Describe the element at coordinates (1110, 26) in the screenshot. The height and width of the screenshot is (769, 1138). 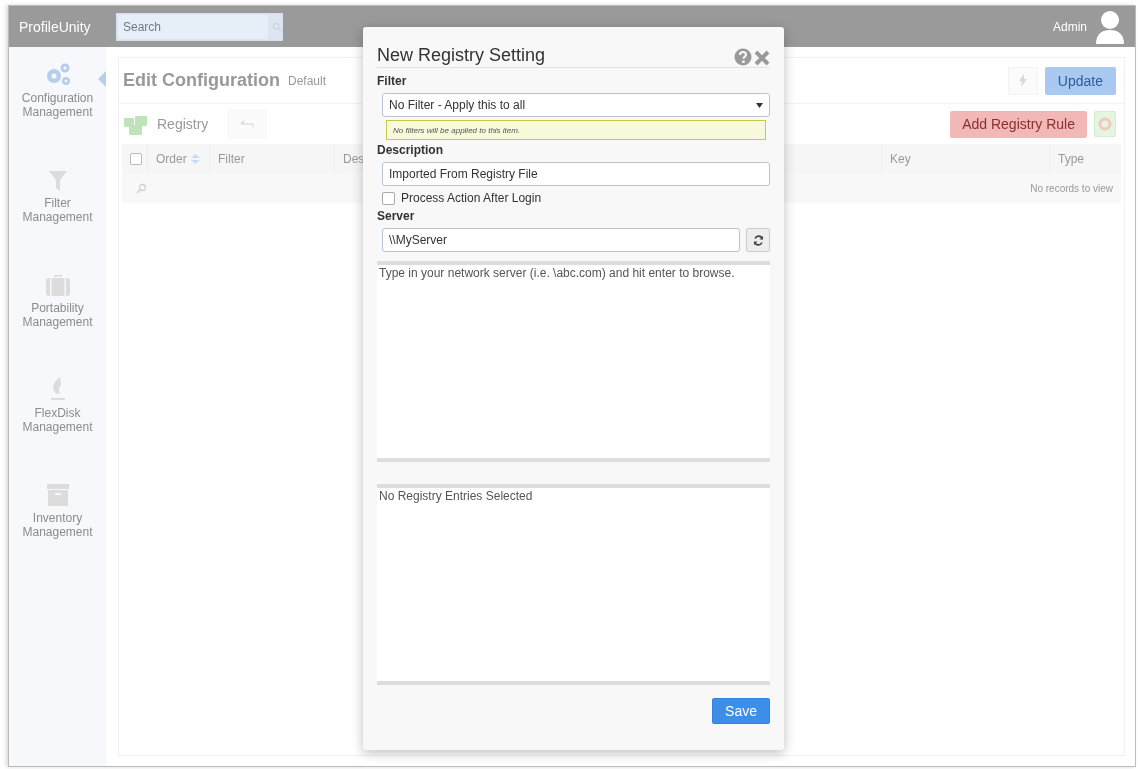
I see `avatar-icon` at that location.